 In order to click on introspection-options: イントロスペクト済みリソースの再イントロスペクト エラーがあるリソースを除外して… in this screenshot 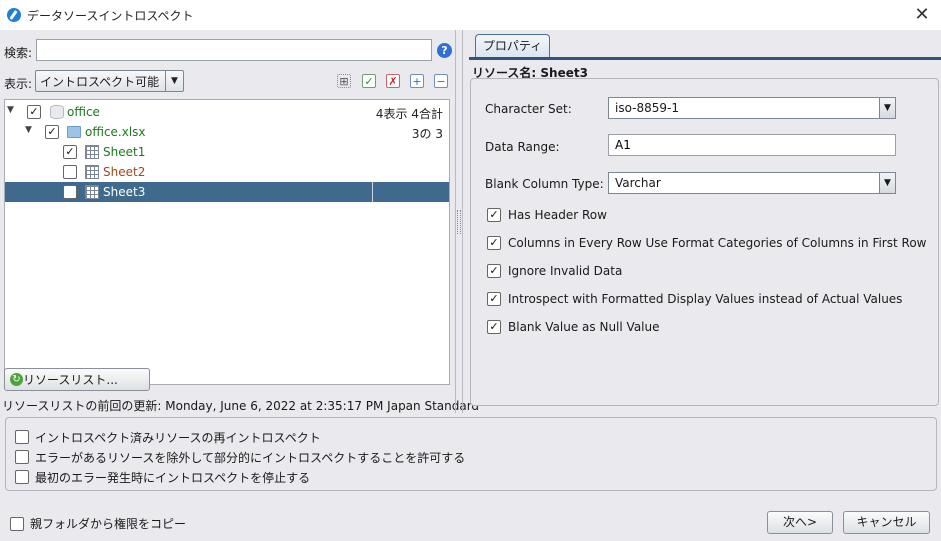, I will do `click(471, 454)`.